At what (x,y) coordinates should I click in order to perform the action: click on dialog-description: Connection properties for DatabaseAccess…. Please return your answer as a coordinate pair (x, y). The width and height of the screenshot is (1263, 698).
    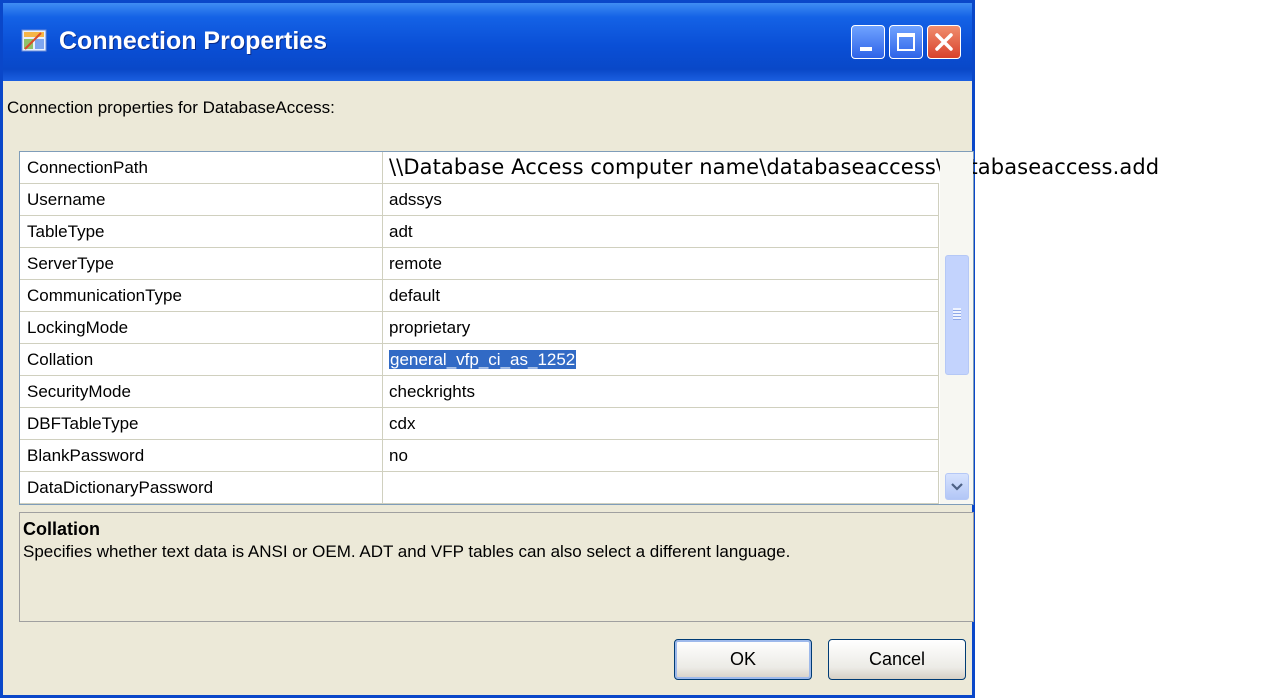
    Looking at the image, I should click on (171, 107).